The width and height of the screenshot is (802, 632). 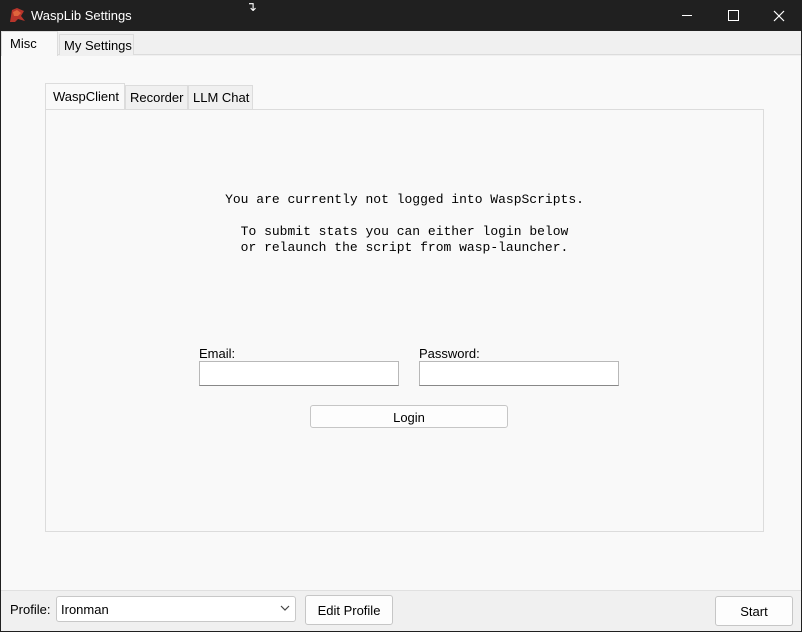 I want to click on tab-misc: Misc, so click(x=29, y=43).